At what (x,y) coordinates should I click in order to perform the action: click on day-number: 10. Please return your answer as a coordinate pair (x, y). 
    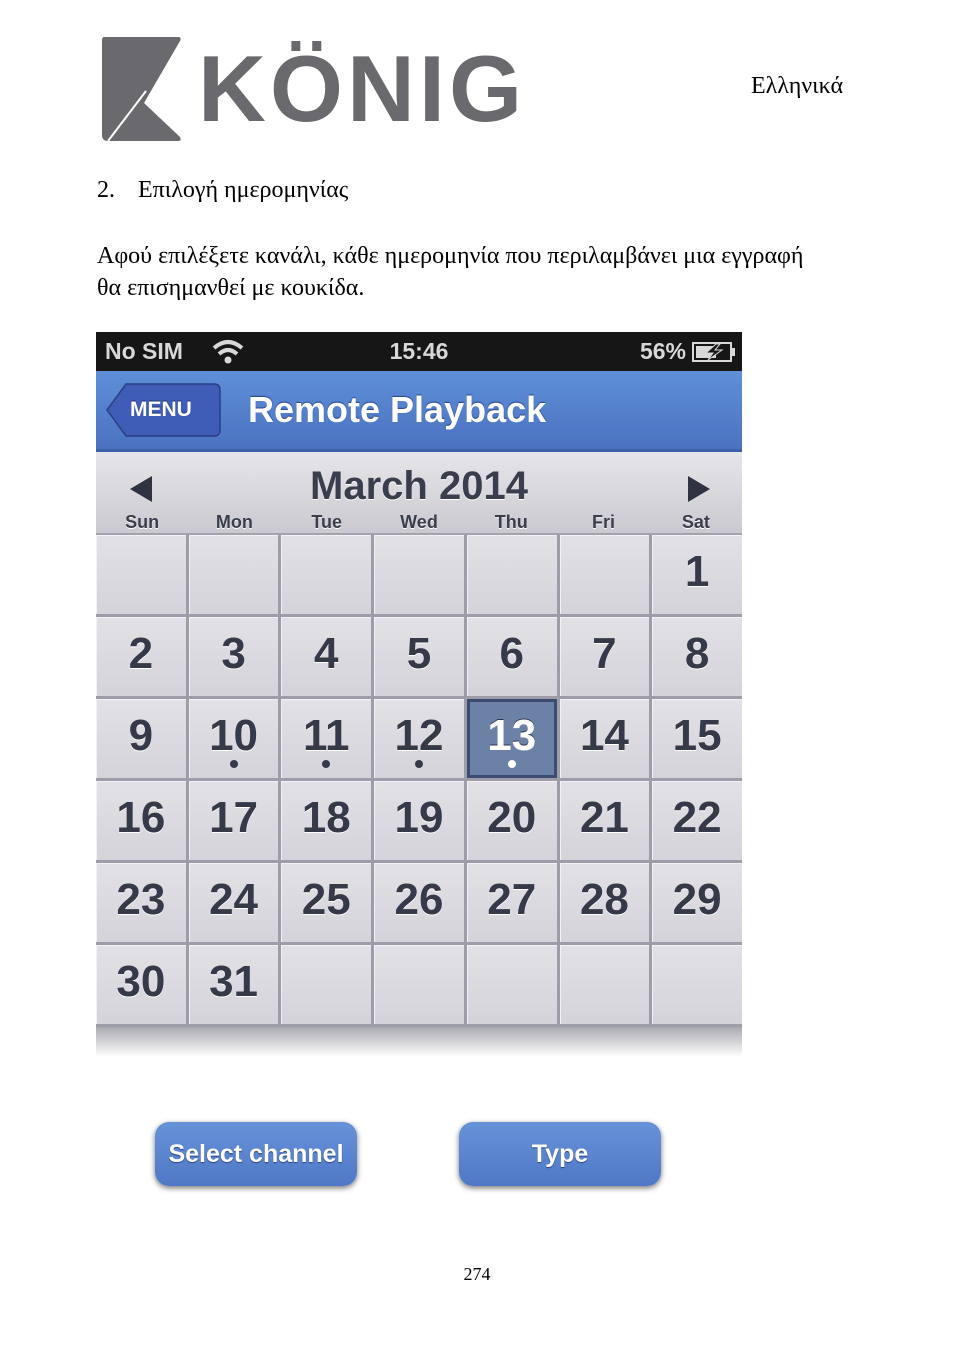
    Looking at the image, I should click on (234, 735).